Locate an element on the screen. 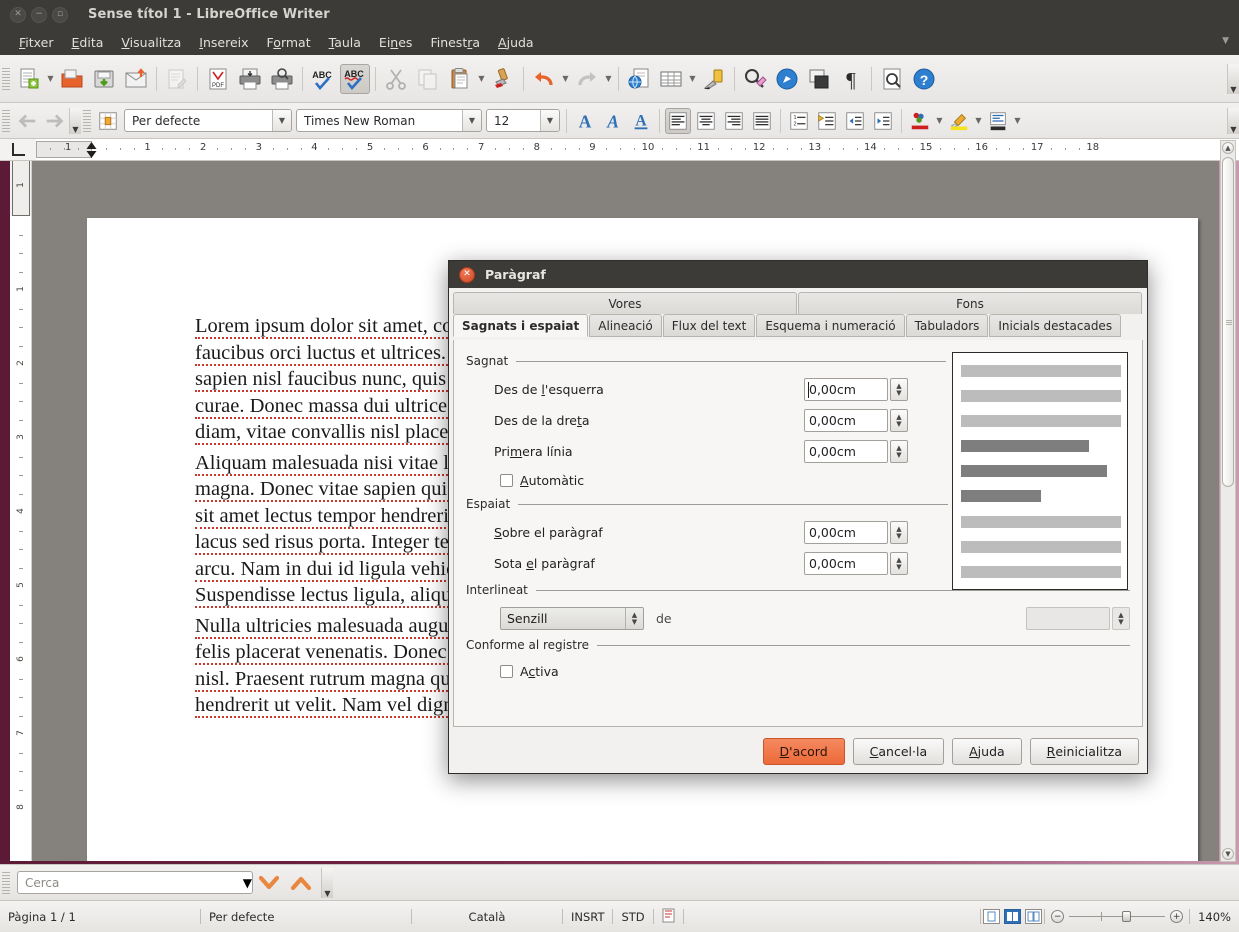  indent-before-text-stepper: ▲ ▼ is located at coordinates (899, 389).